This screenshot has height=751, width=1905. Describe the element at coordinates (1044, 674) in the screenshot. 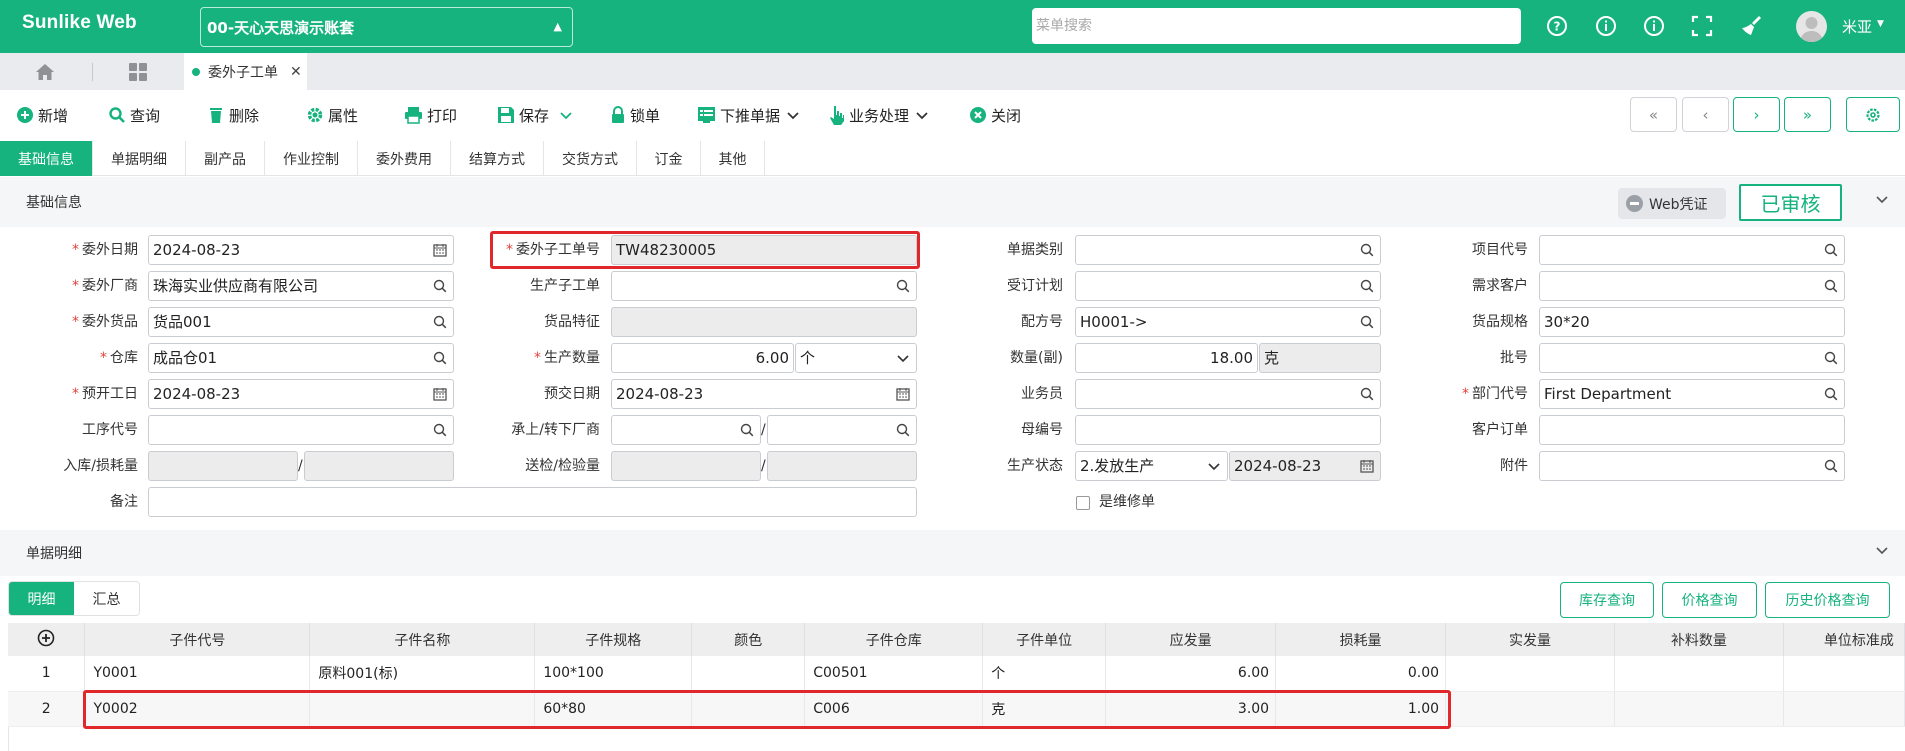

I see `cell-unit: 个` at that location.